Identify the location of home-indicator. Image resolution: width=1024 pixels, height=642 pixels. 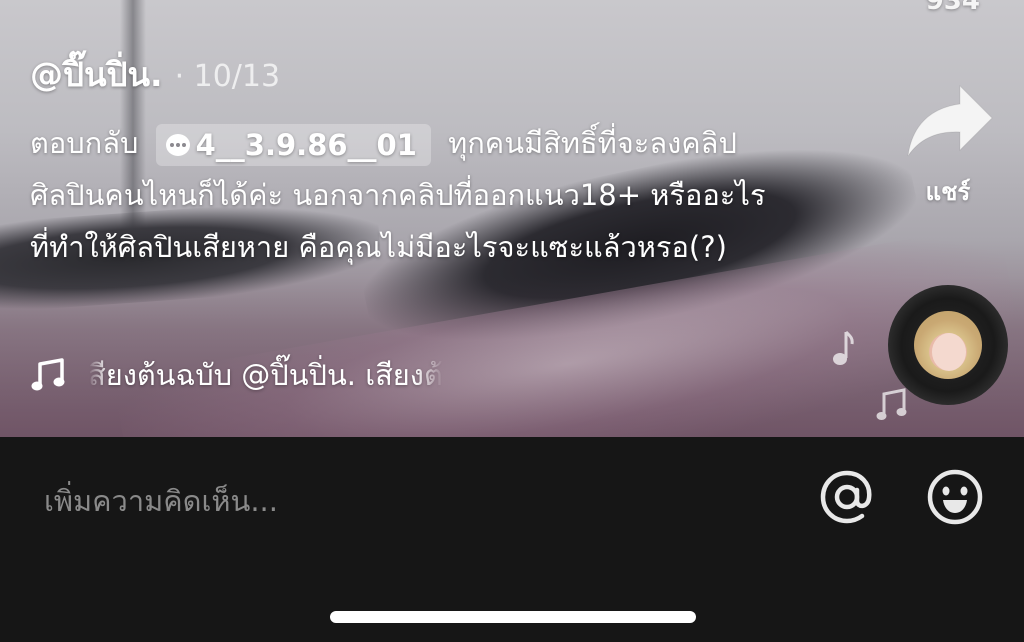
(513, 617).